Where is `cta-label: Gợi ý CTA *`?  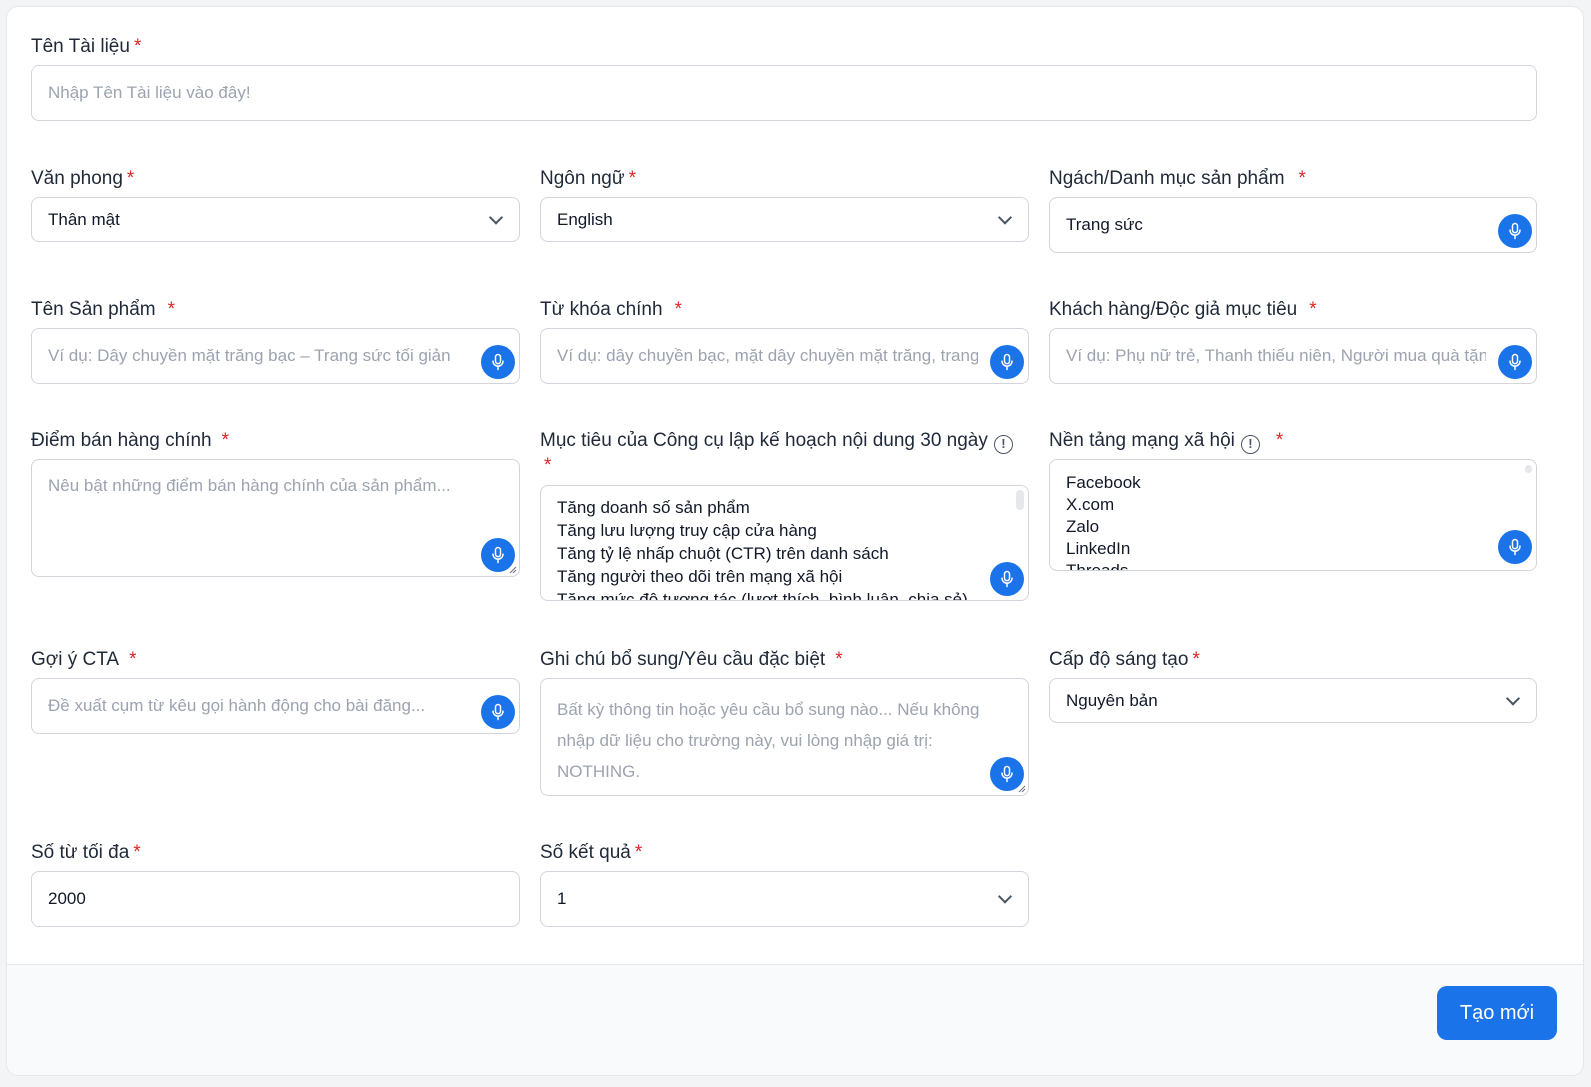 cta-label: Gợi ý CTA * is located at coordinates (84, 660).